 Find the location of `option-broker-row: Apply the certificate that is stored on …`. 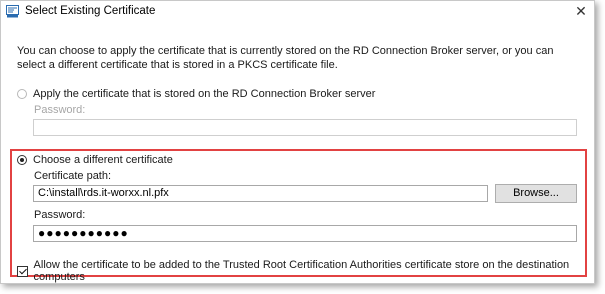

option-broker-row: Apply the certificate that is stored on … is located at coordinates (196, 94).